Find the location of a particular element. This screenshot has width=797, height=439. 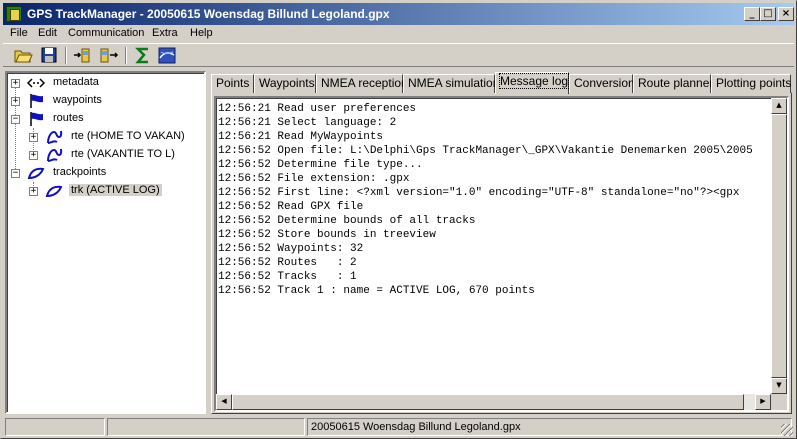

tab-conversion: Conversion is located at coordinates (602, 83).